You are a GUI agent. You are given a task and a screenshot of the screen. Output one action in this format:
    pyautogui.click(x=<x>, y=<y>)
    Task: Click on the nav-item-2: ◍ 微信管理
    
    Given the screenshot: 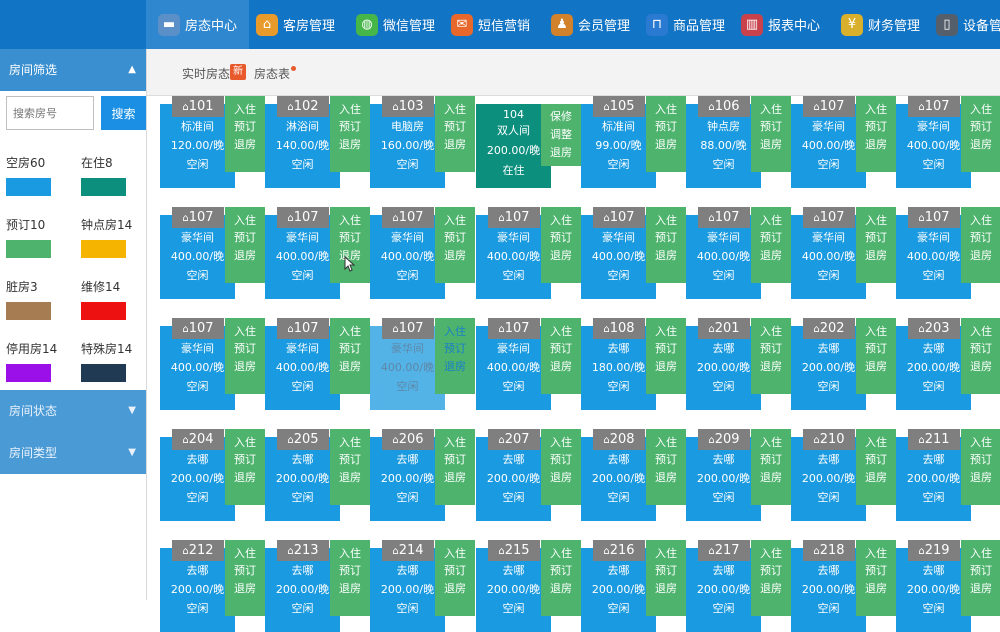 What is the action you would take?
    pyautogui.click(x=394, y=24)
    